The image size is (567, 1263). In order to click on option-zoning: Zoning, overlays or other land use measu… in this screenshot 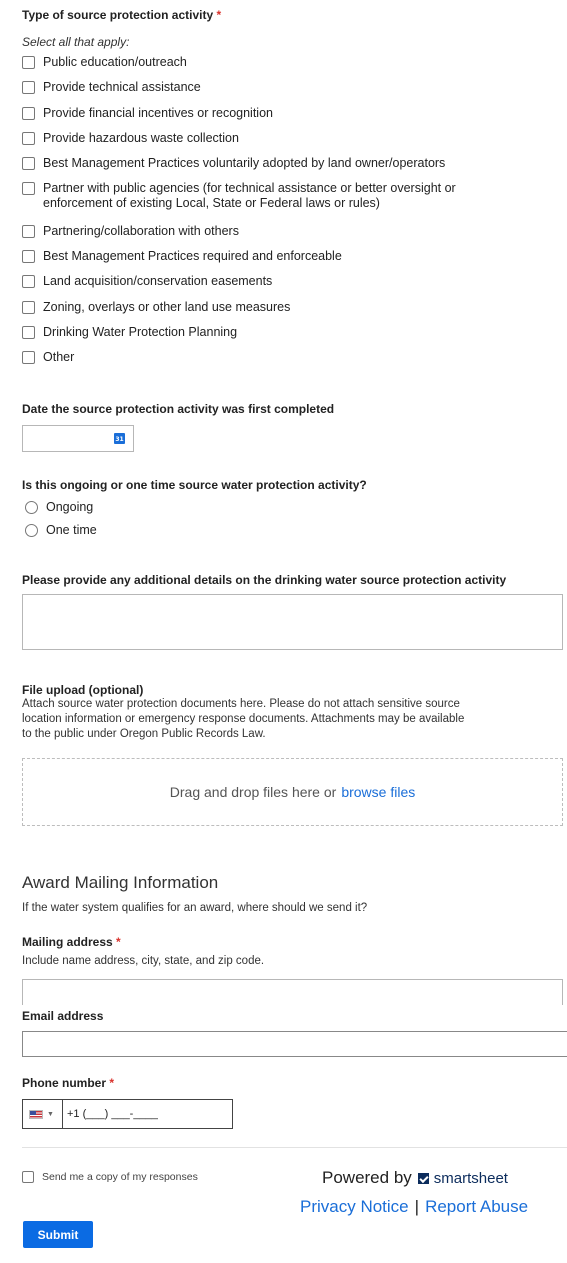, I will do `click(156, 307)`.